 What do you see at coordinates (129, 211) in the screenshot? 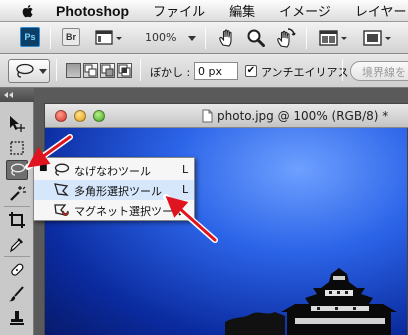
I see `menu-item-label: マグネット選択ツール` at bounding box center [129, 211].